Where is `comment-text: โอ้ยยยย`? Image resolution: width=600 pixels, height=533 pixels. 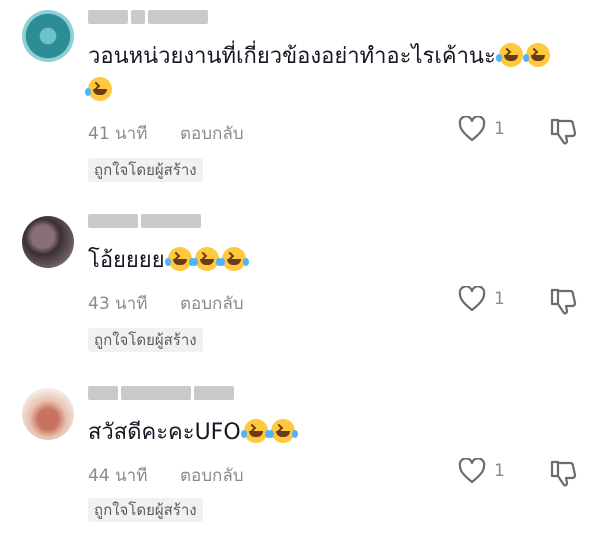
comment-text: โอ้ยยยย is located at coordinates (328, 261).